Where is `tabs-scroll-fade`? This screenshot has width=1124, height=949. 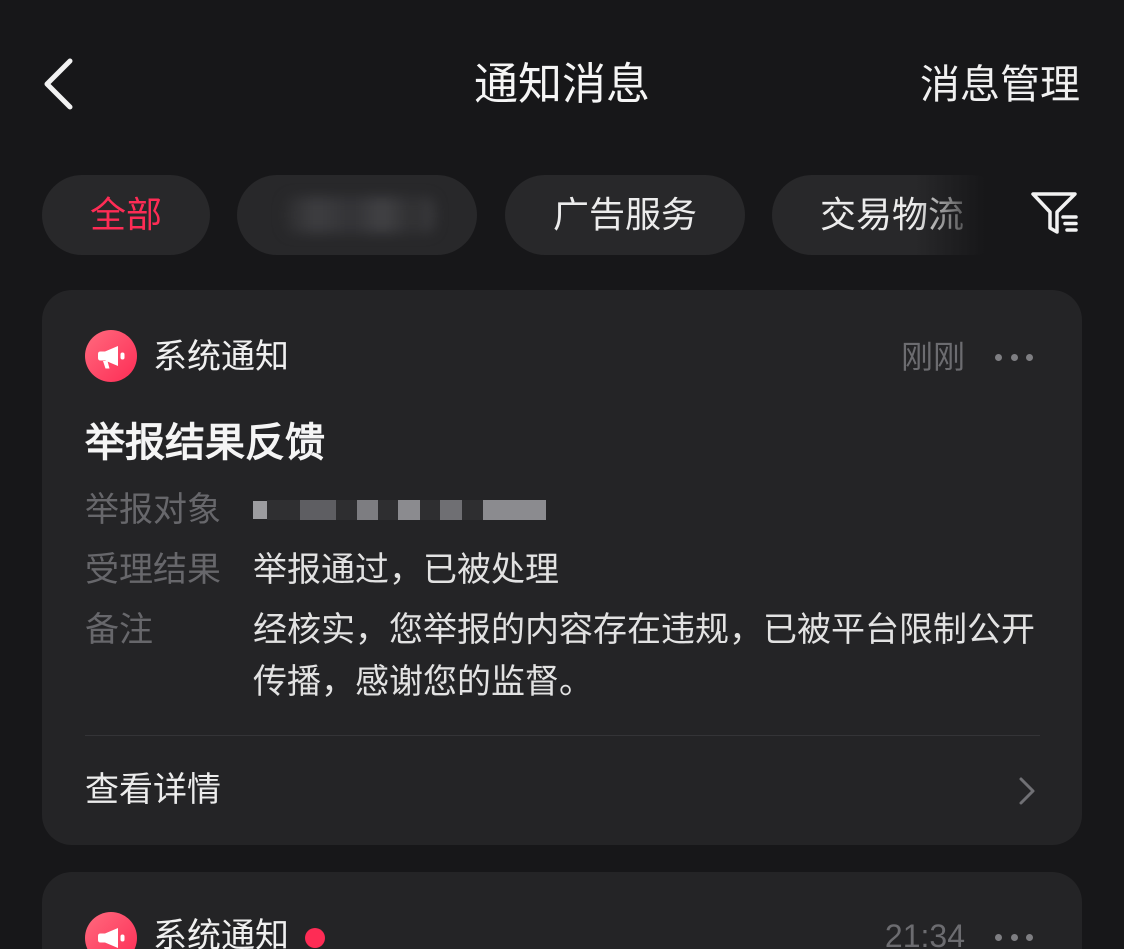
tabs-scroll-fade is located at coordinates (950, 215).